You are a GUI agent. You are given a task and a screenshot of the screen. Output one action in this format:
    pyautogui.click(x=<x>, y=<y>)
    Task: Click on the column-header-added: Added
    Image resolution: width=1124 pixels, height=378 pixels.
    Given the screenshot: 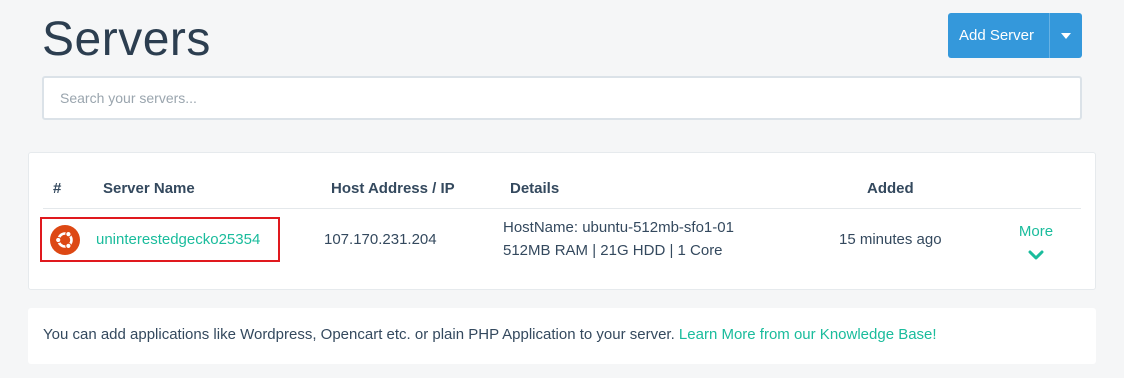 What is the action you would take?
    pyautogui.click(x=890, y=188)
    